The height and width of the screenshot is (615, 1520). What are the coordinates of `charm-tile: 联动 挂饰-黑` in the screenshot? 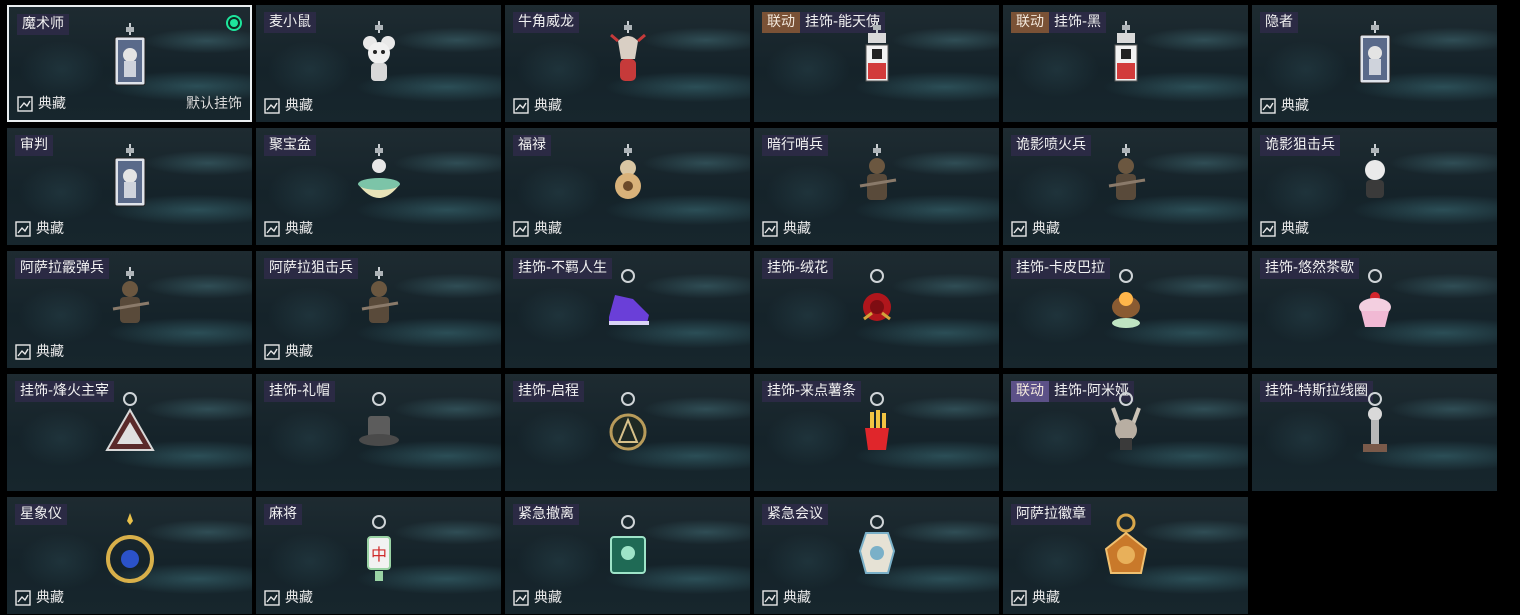 It's located at (1125, 63).